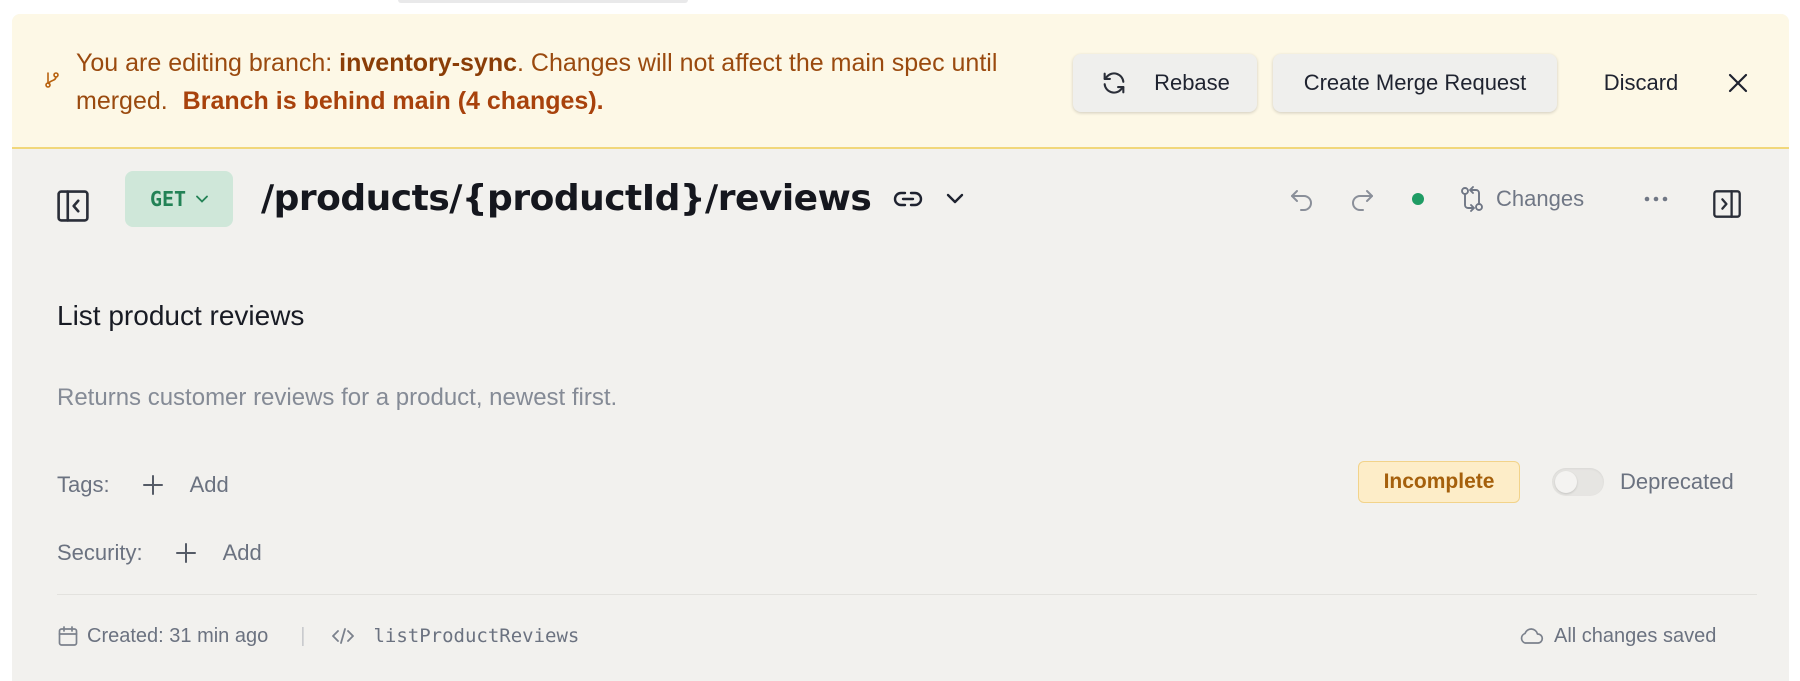 This screenshot has width=1800, height=681. I want to click on changes-button: Changes, so click(1521, 199).